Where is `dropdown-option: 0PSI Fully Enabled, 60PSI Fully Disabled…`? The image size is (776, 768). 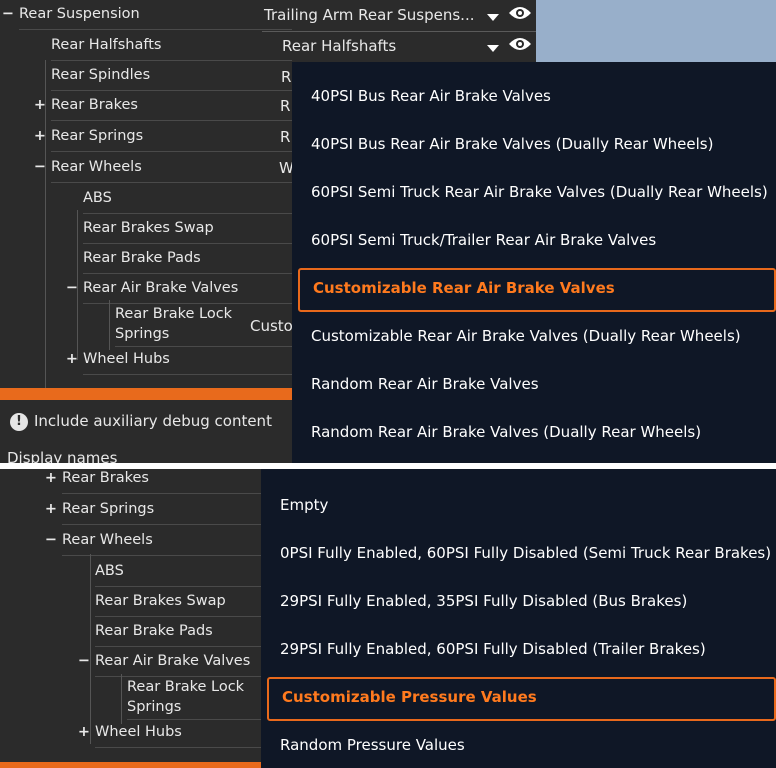 dropdown-option: 0PSI Fully Enabled, 60PSI Fully Disabled… is located at coordinates (521, 553).